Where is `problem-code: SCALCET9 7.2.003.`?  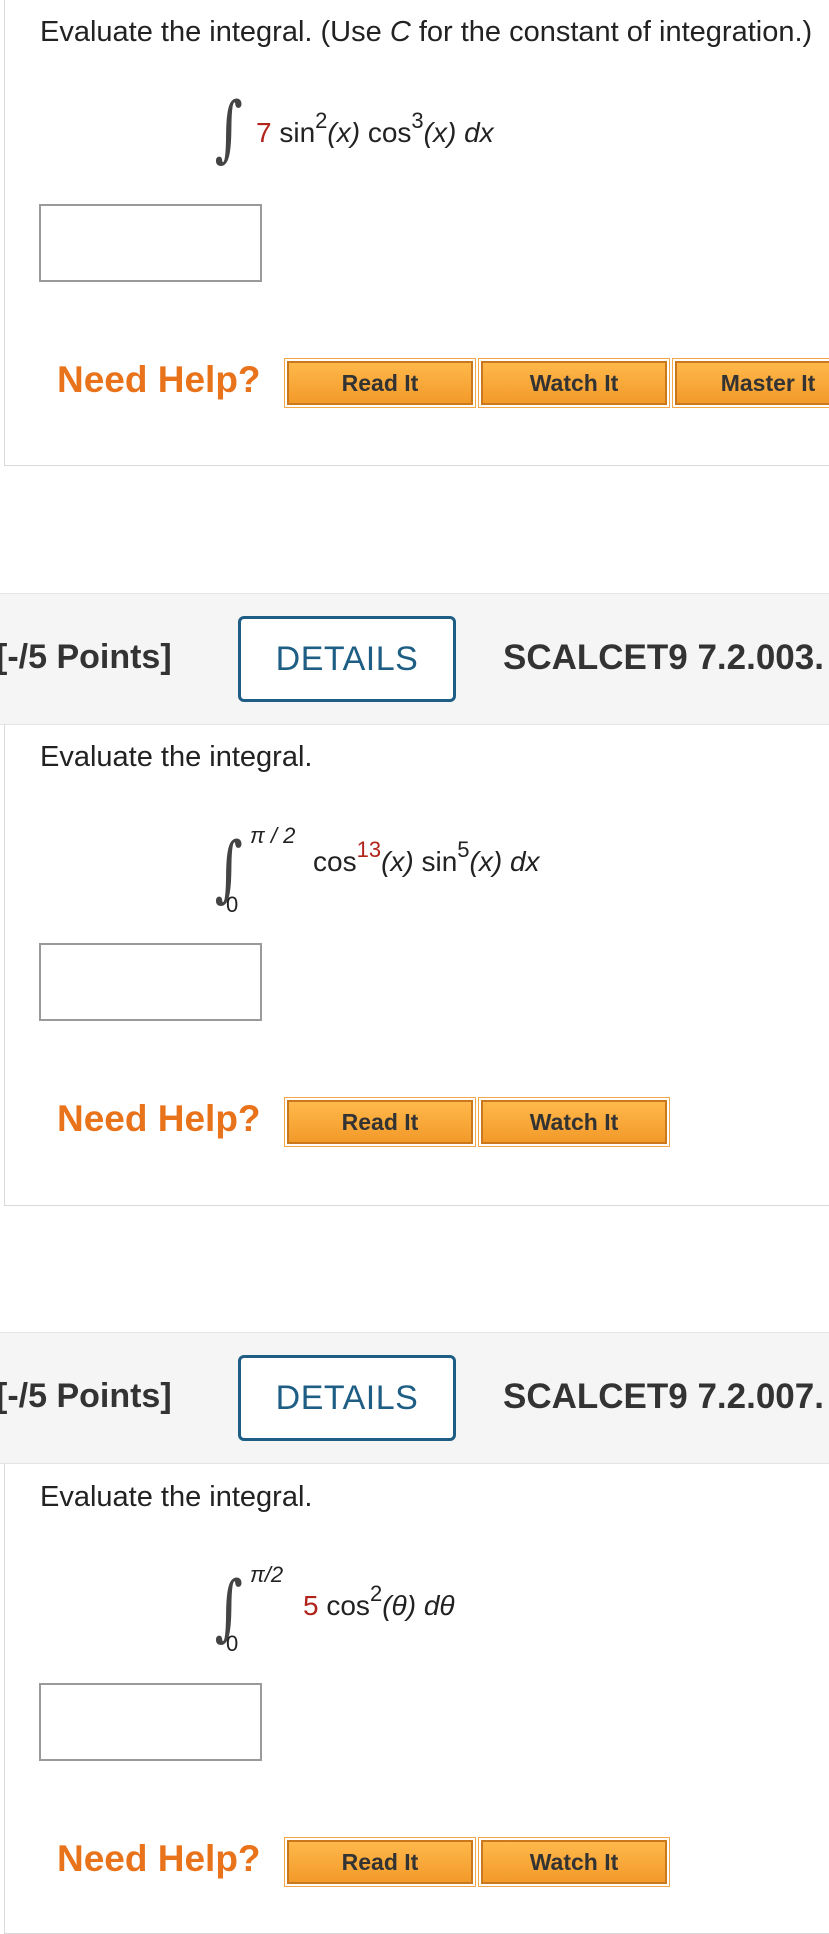 problem-code: SCALCET9 7.2.003. is located at coordinates (663, 657).